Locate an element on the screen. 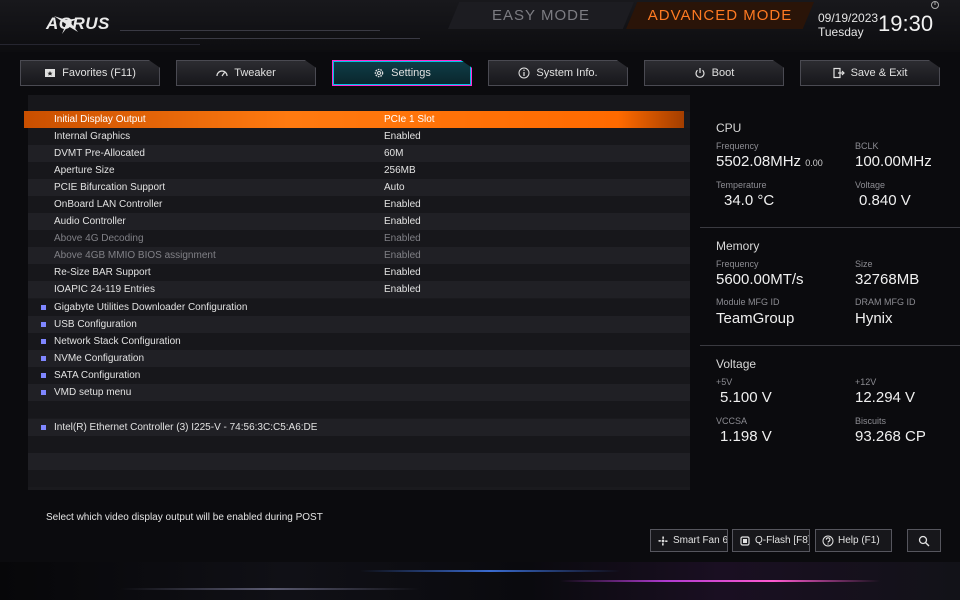 The width and height of the screenshot is (960, 600). help-label: Help (F1) is located at coordinates (859, 540).